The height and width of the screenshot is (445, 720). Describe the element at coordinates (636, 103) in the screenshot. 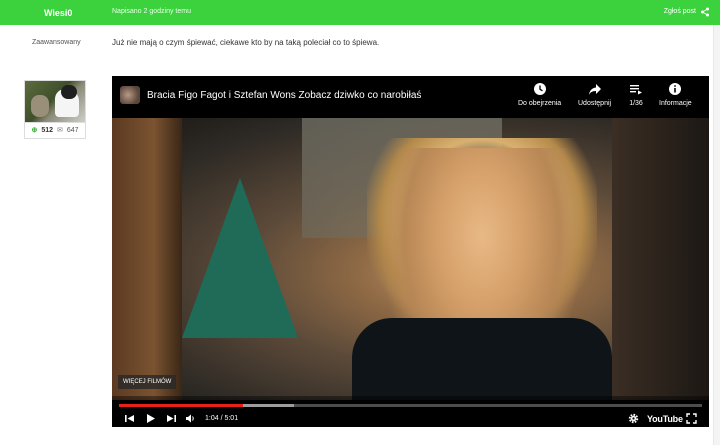

I see `playlist-position: 1/36` at that location.